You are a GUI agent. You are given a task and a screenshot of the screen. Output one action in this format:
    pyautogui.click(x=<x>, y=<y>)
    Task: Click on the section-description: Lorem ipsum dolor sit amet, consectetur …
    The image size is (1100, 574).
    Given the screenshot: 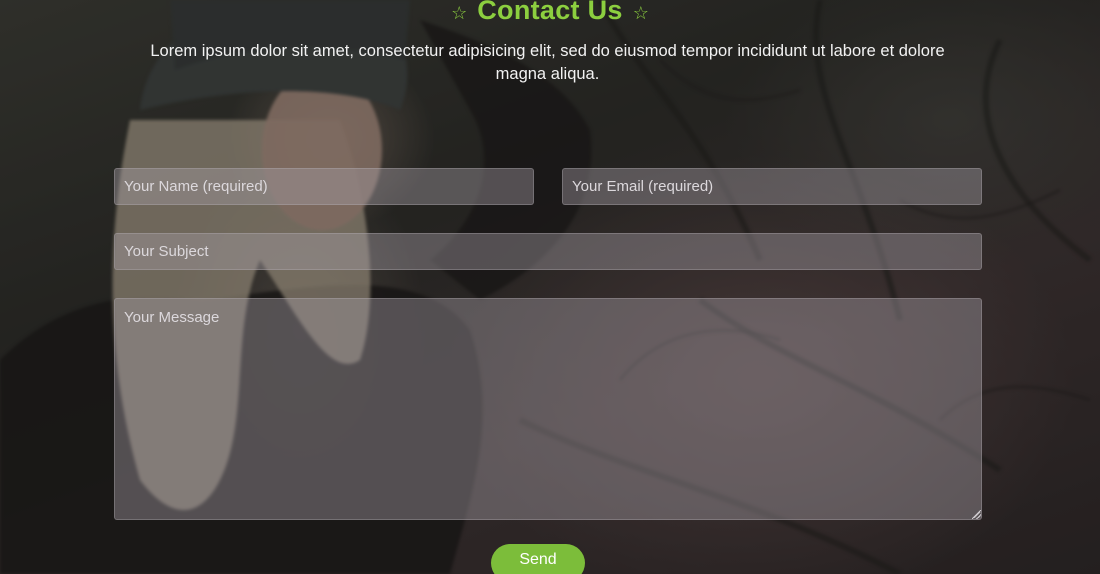 What is the action you would take?
    pyautogui.click(x=547, y=62)
    